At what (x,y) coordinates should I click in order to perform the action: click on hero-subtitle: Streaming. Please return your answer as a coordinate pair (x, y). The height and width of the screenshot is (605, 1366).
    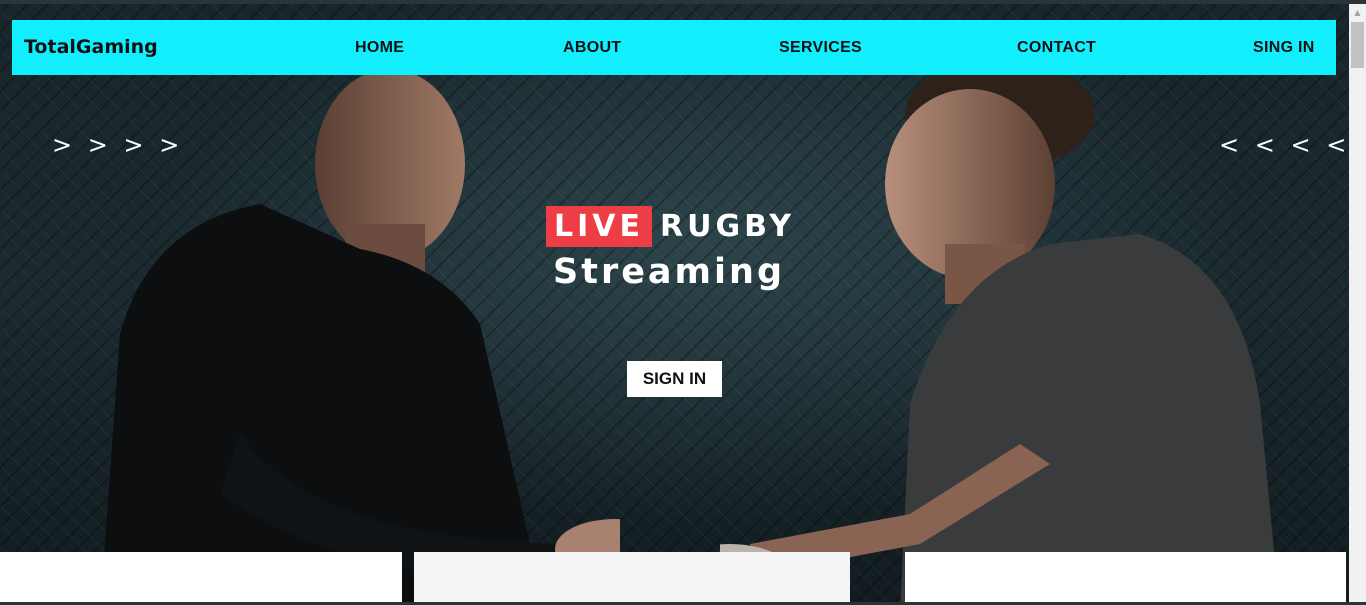
    Looking at the image, I should click on (669, 272).